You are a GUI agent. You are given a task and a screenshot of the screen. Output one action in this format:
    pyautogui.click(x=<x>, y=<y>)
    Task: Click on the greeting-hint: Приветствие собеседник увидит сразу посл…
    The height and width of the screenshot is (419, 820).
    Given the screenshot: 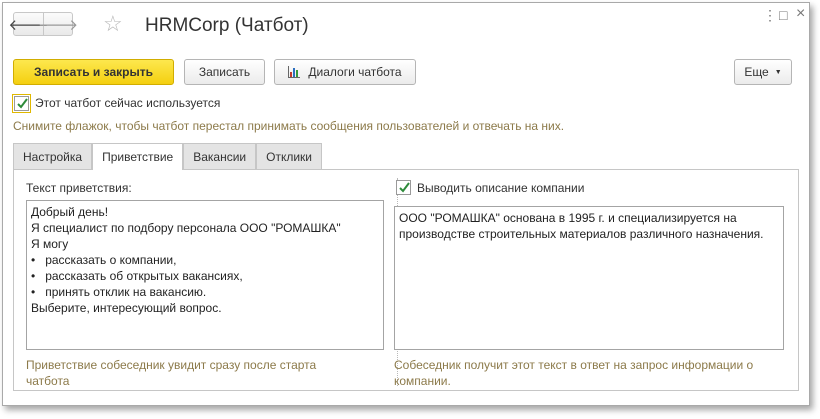 What is the action you would take?
    pyautogui.click(x=171, y=373)
    